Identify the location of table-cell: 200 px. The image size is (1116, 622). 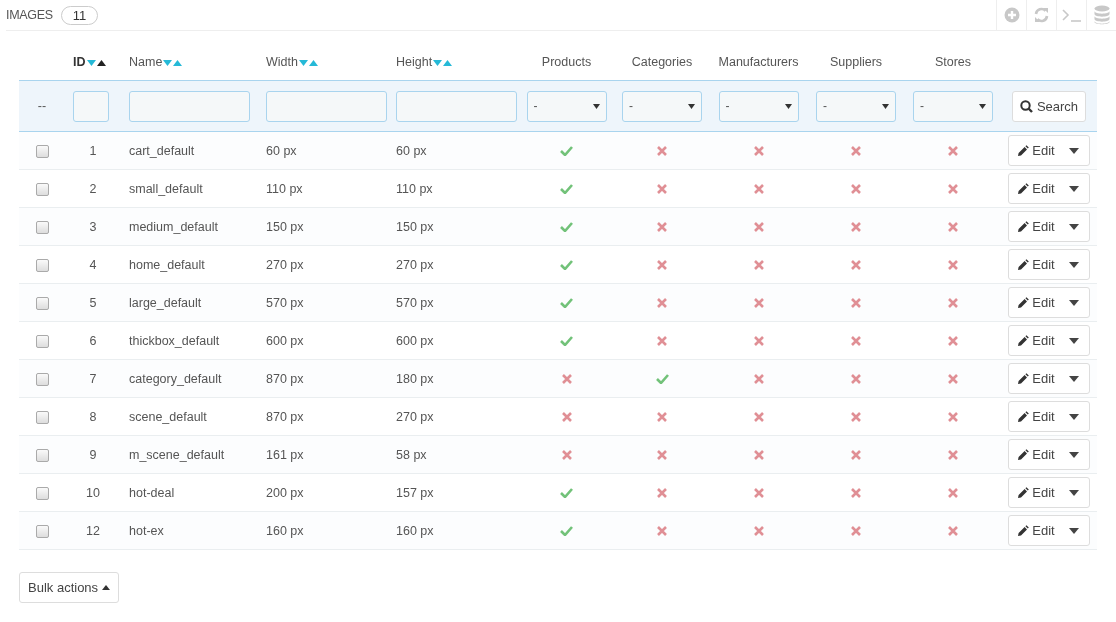
(285, 492).